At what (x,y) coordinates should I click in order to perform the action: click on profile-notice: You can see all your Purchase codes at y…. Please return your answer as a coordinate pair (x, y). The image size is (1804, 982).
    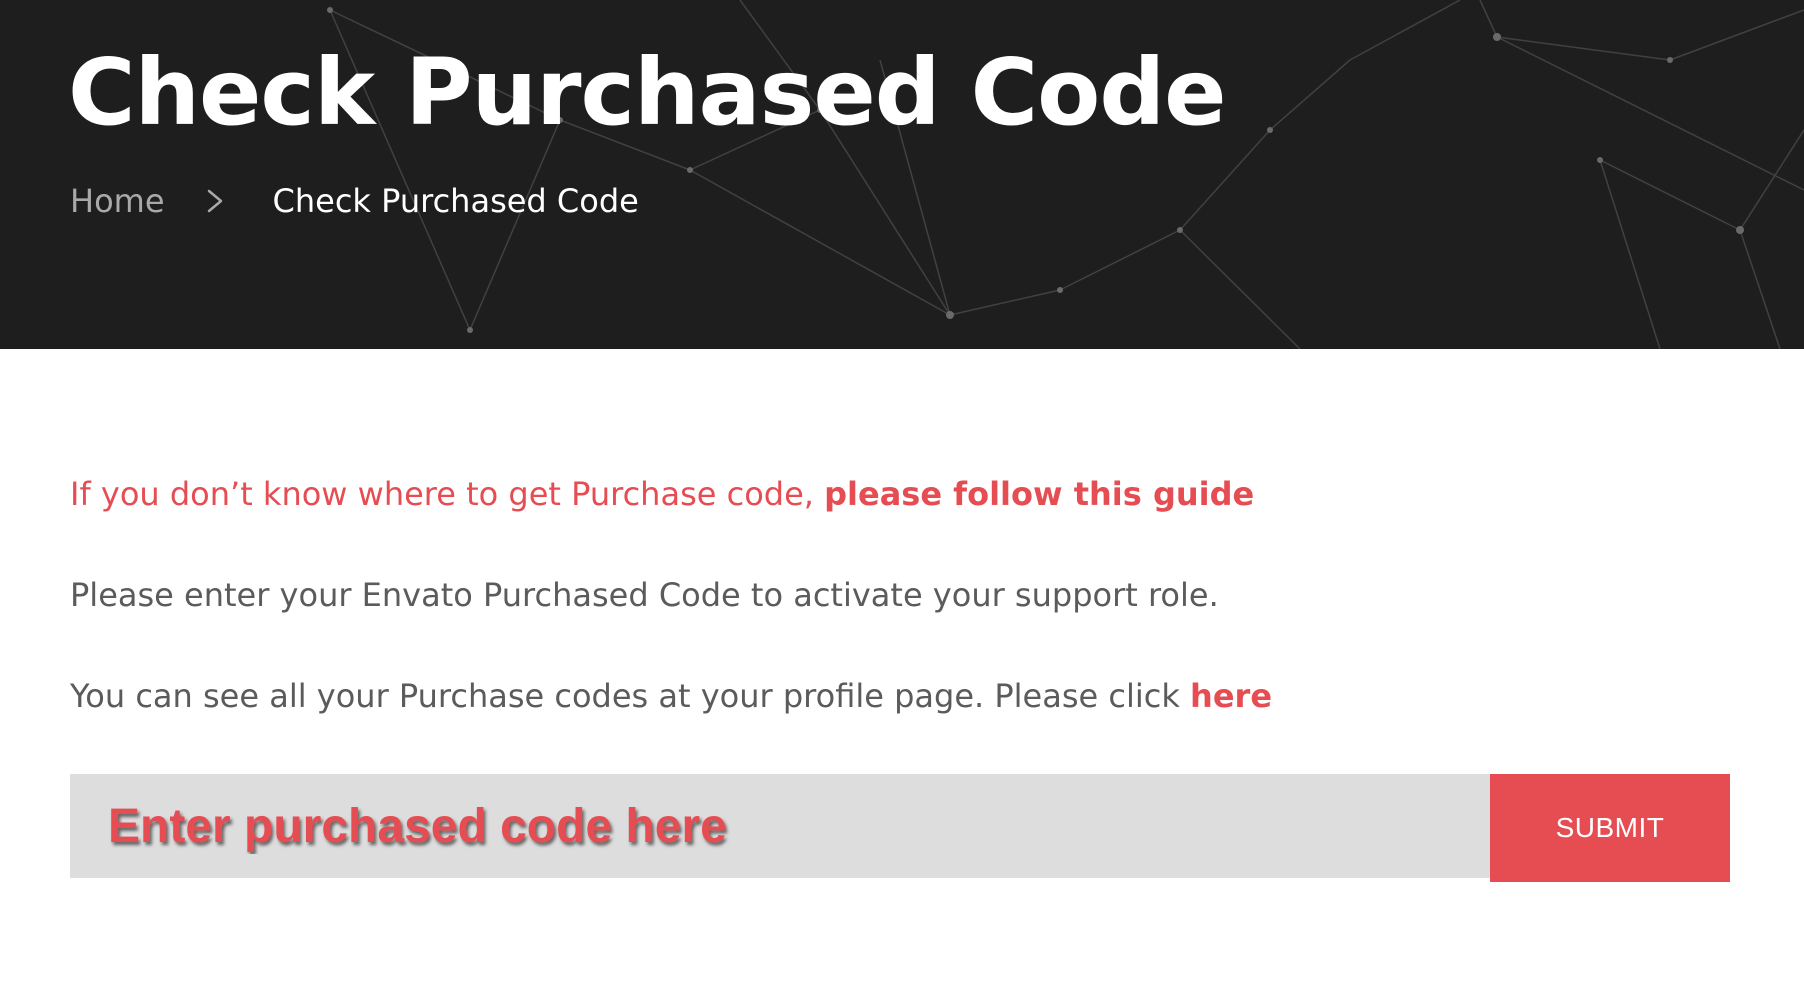
    Looking at the image, I should click on (671, 696).